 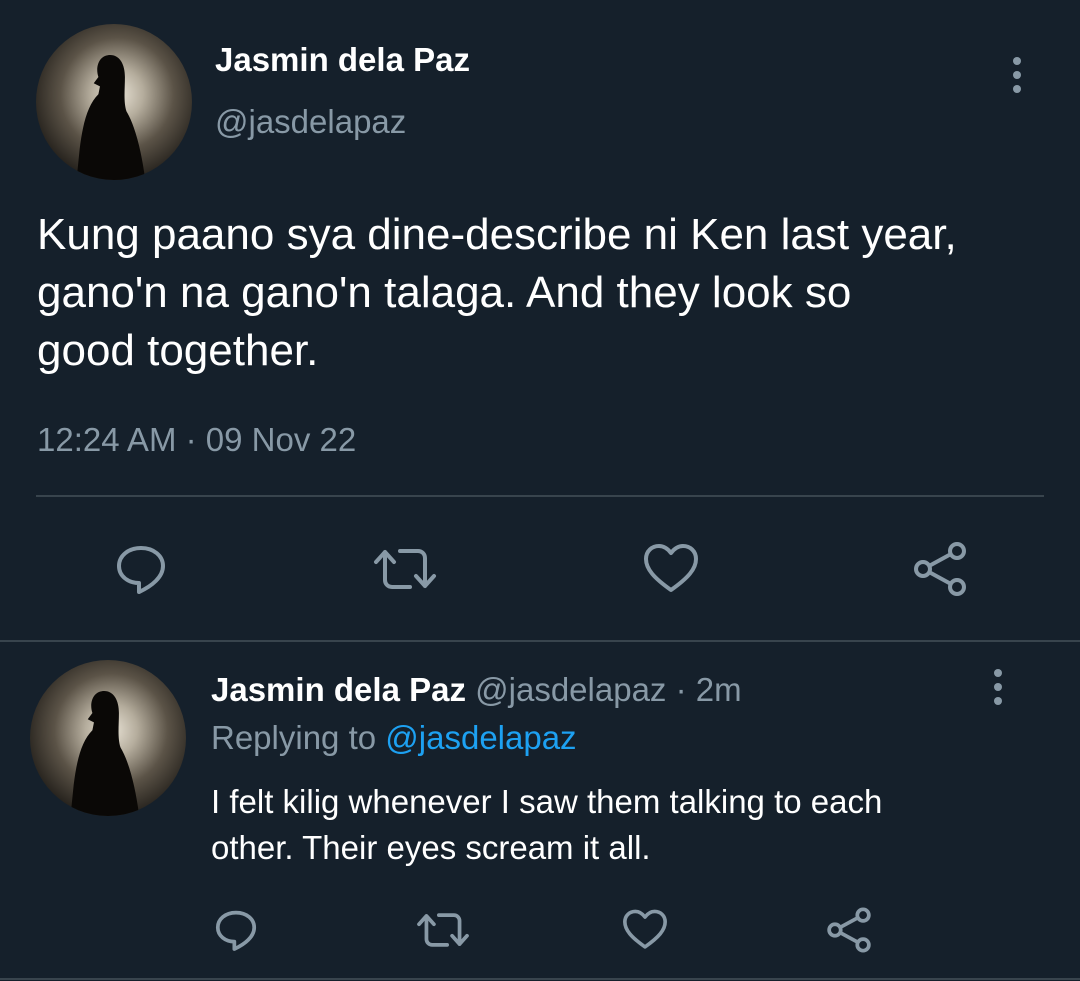 What do you see at coordinates (540, 979) in the screenshot?
I see `bottom-divider` at bounding box center [540, 979].